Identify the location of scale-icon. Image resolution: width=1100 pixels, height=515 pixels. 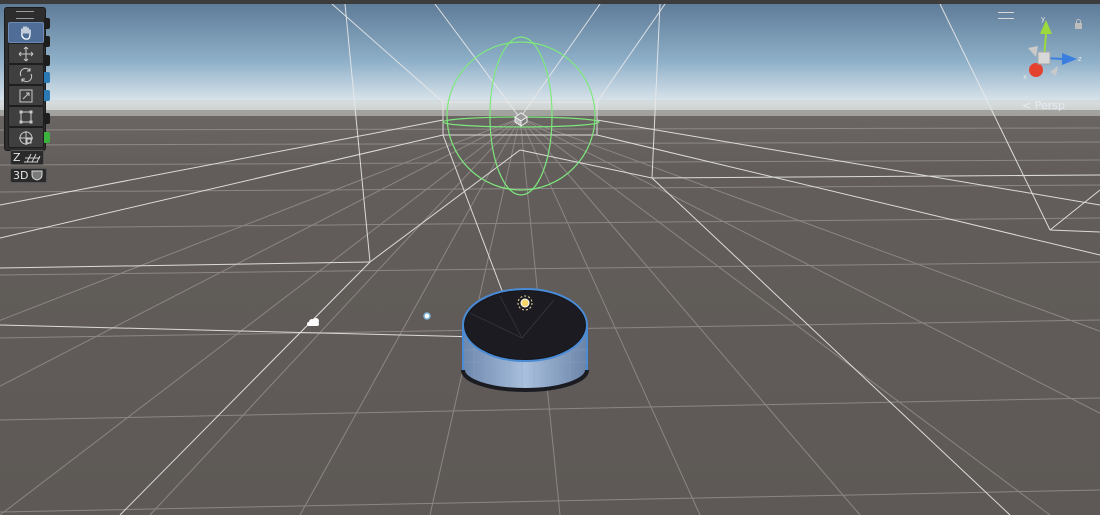
(26, 95).